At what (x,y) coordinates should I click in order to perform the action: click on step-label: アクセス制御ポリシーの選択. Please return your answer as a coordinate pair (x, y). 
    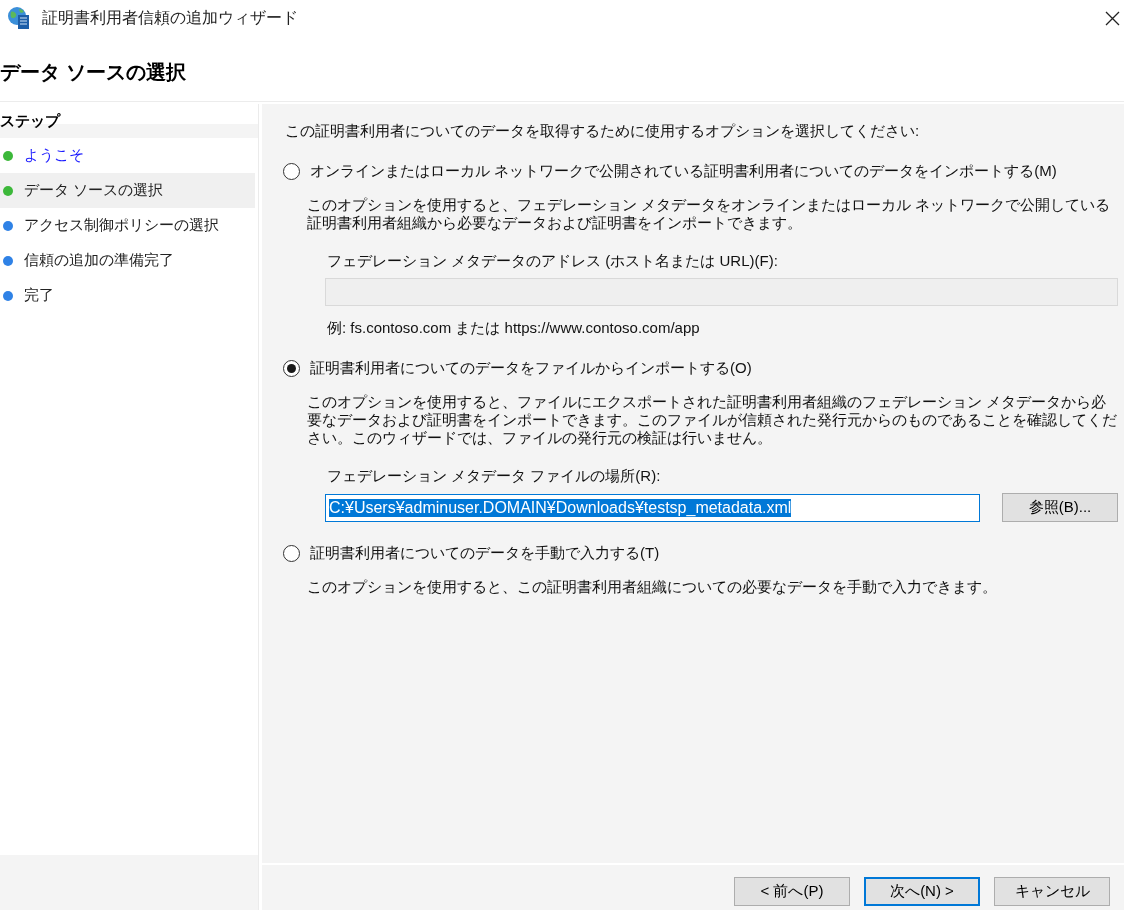
    Looking at the image, I should click on (121, 225).